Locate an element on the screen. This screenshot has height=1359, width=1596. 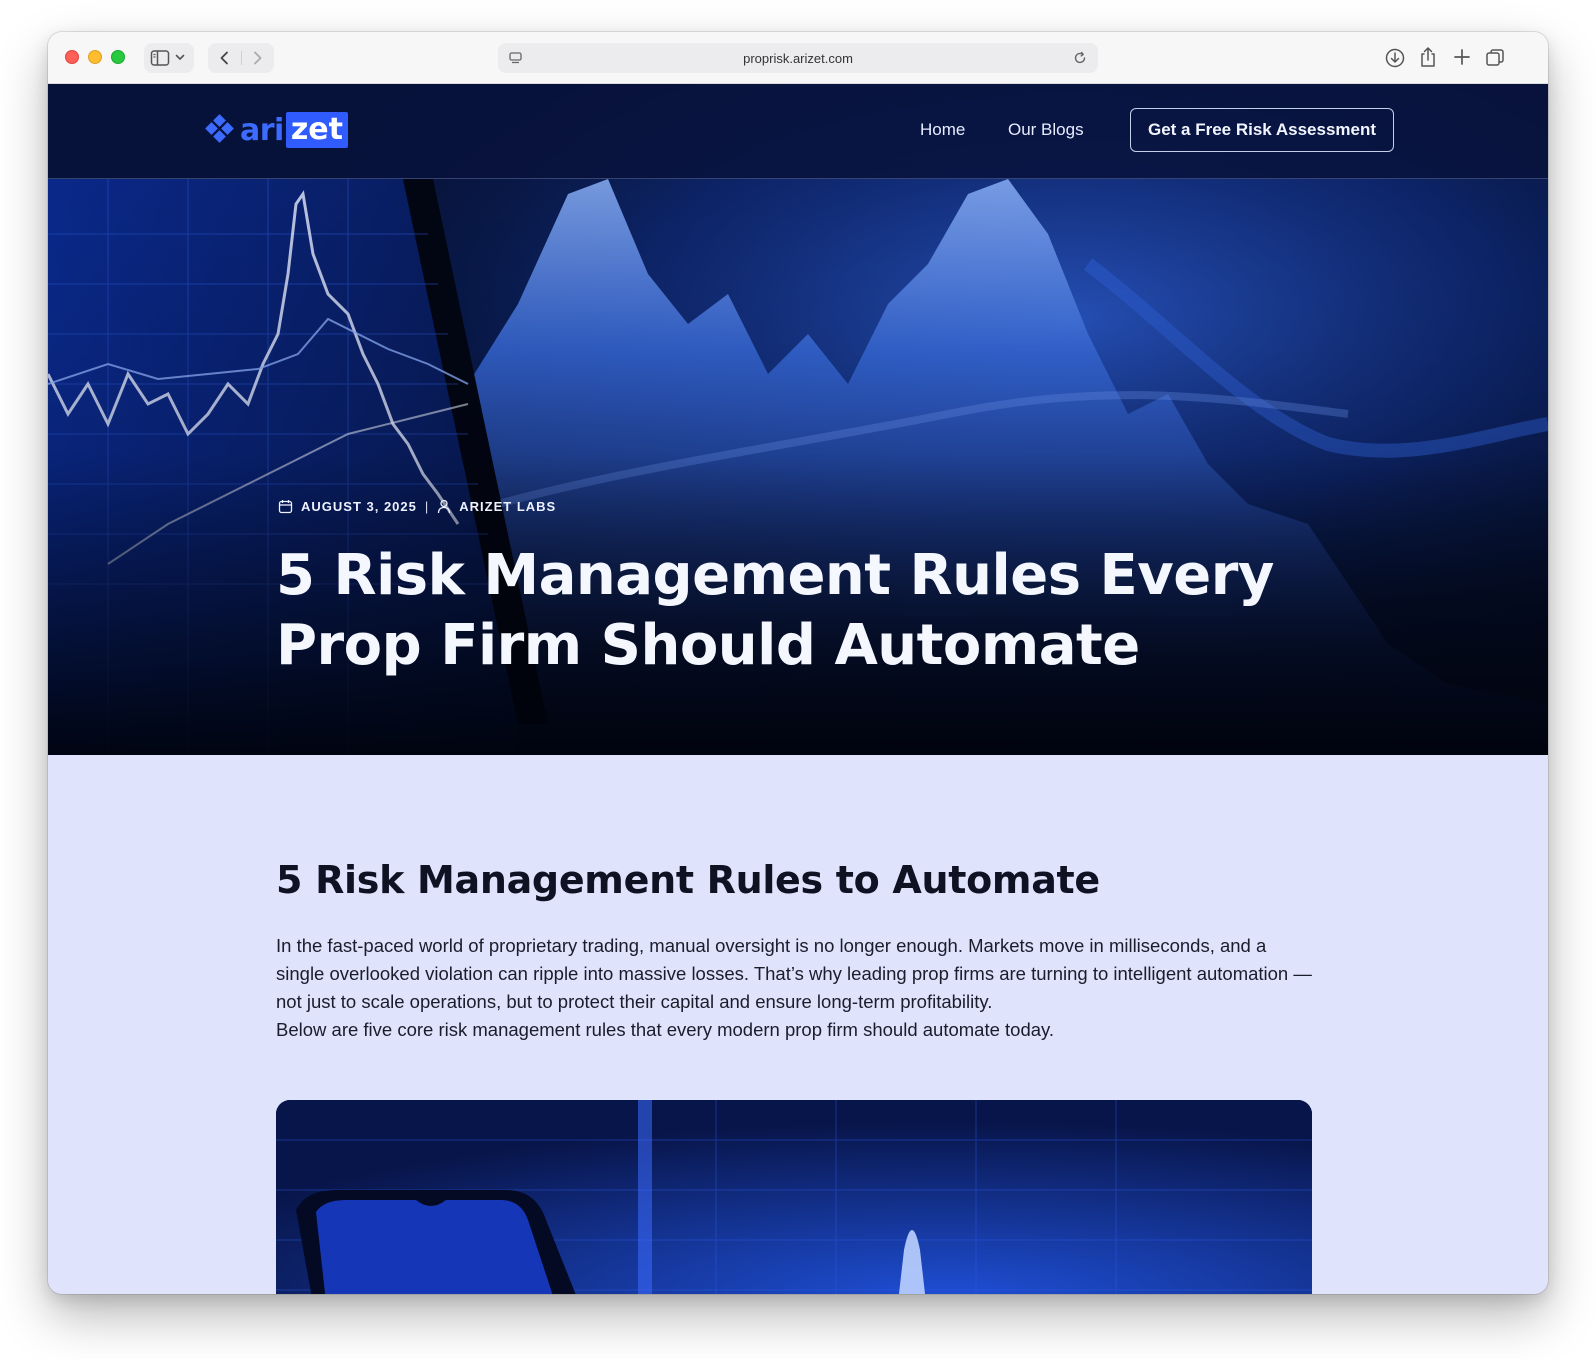
post-meta: AUGUST 3, 2025 | ARIZET LABS is located at coordinates (417, 506).